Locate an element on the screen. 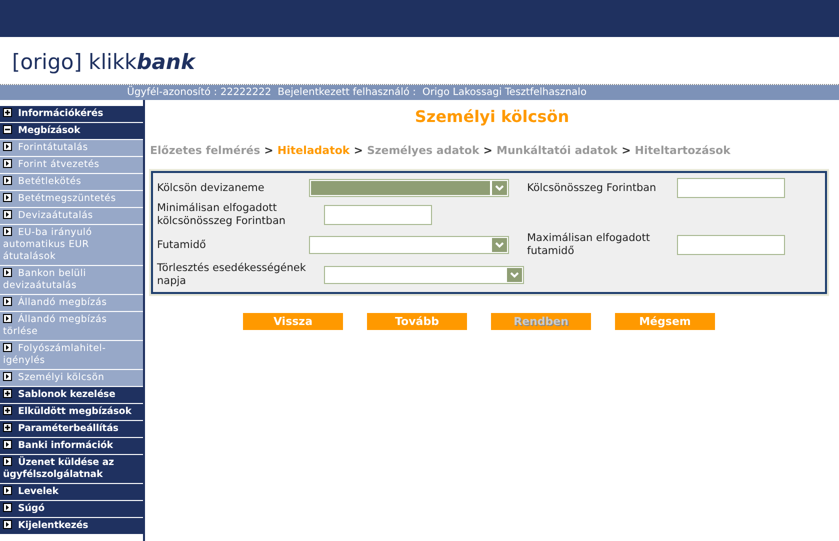 The height and width of the screenshot is (541, 839). wizard-step: Előzetes felmérés is located at coordinates (205, 150).